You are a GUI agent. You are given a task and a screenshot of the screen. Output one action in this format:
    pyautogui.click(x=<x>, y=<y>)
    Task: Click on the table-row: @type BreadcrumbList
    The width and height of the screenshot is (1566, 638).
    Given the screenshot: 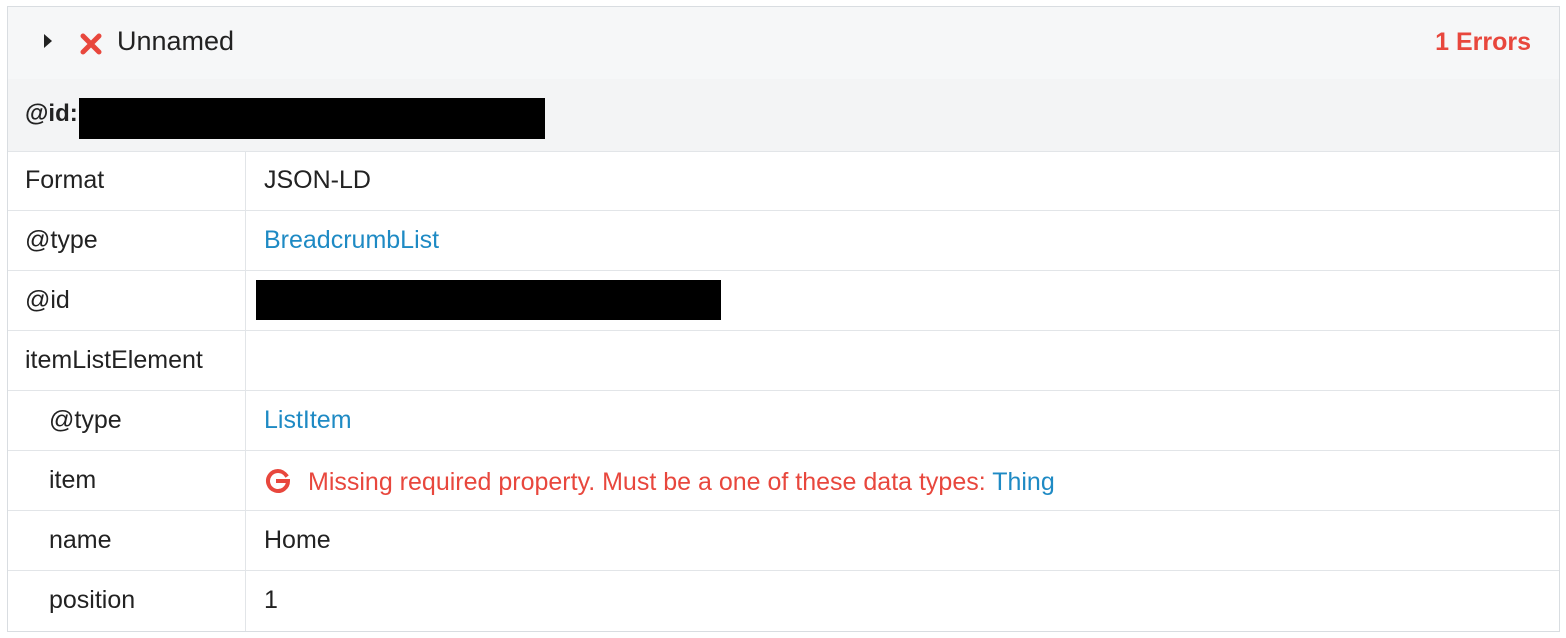 What is the action you would take?
    pyautogui.click(x=783, y=241)
    